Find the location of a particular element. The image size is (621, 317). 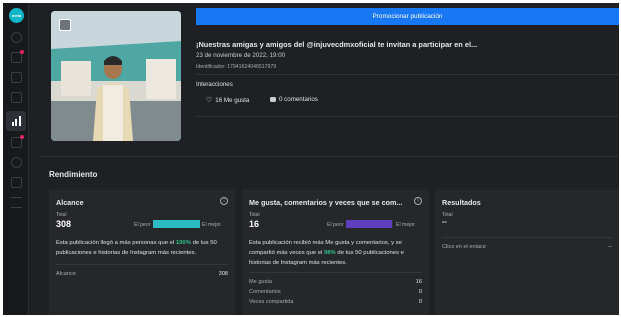

reach-row-value: 308 is located at coordinates (223, 274).